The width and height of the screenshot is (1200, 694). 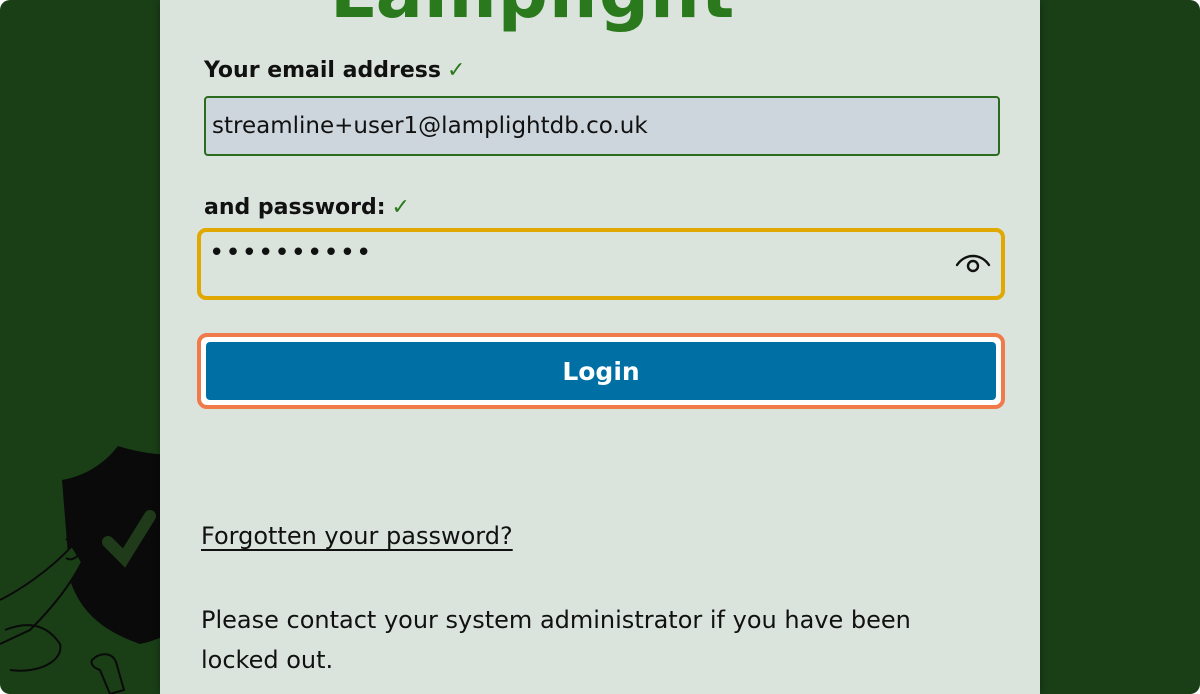 What do you see at coordinates (973, 264) in the screenshot?
I see `eye-icon` at bounding box center [973, 264].